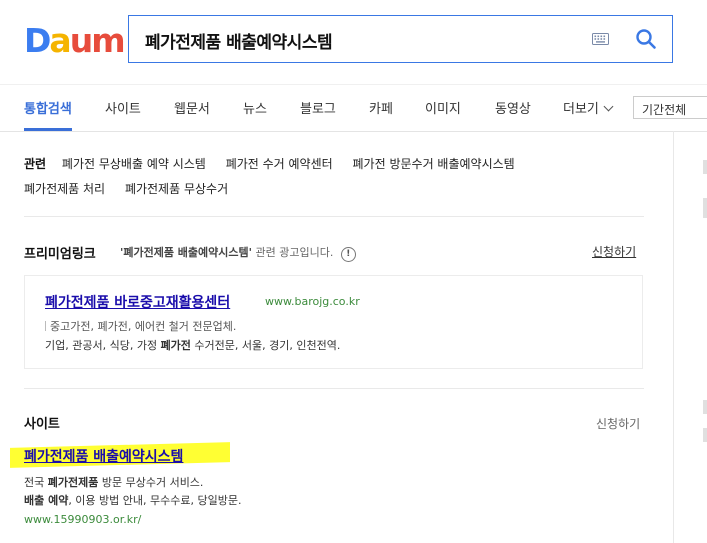  Describe the element at coordinates (81, 40) in the screenshot. I see `logo-letter: u` at that location.